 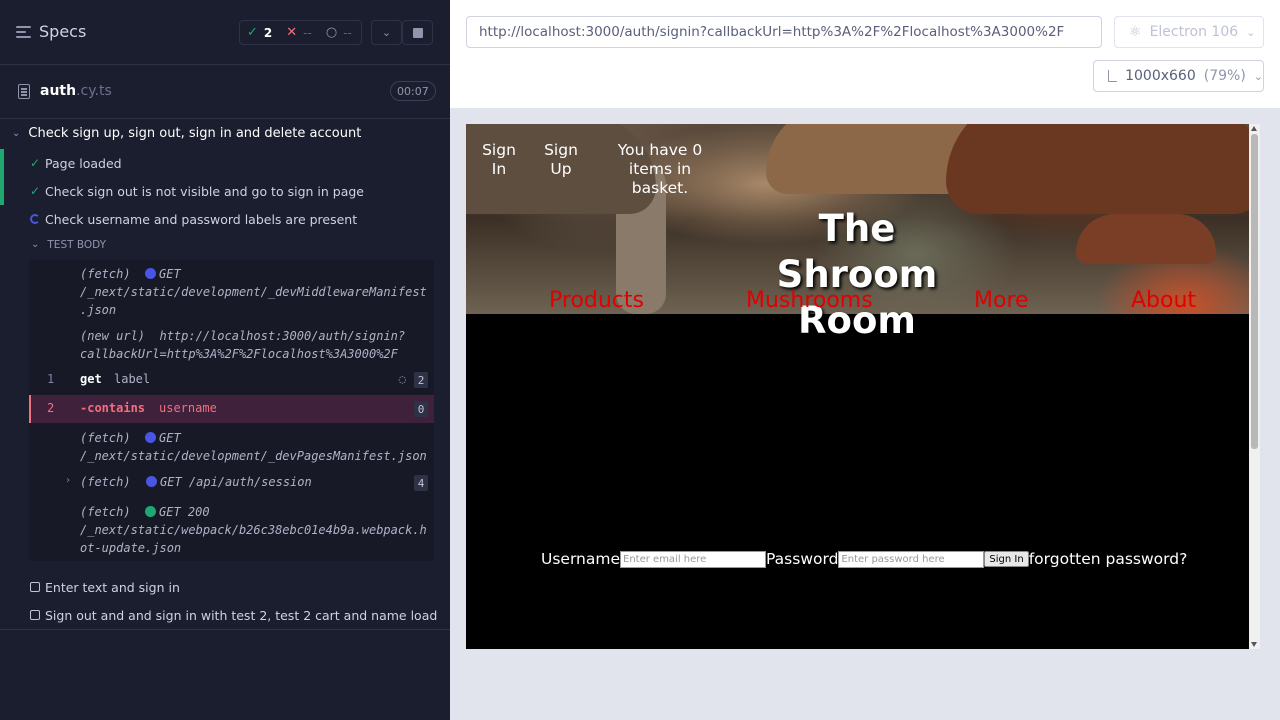 What do you see at coordinates (1006, 559) in the screenshot?
I see `sign-in-button: Sign In` at bounding box center [1006, 559].